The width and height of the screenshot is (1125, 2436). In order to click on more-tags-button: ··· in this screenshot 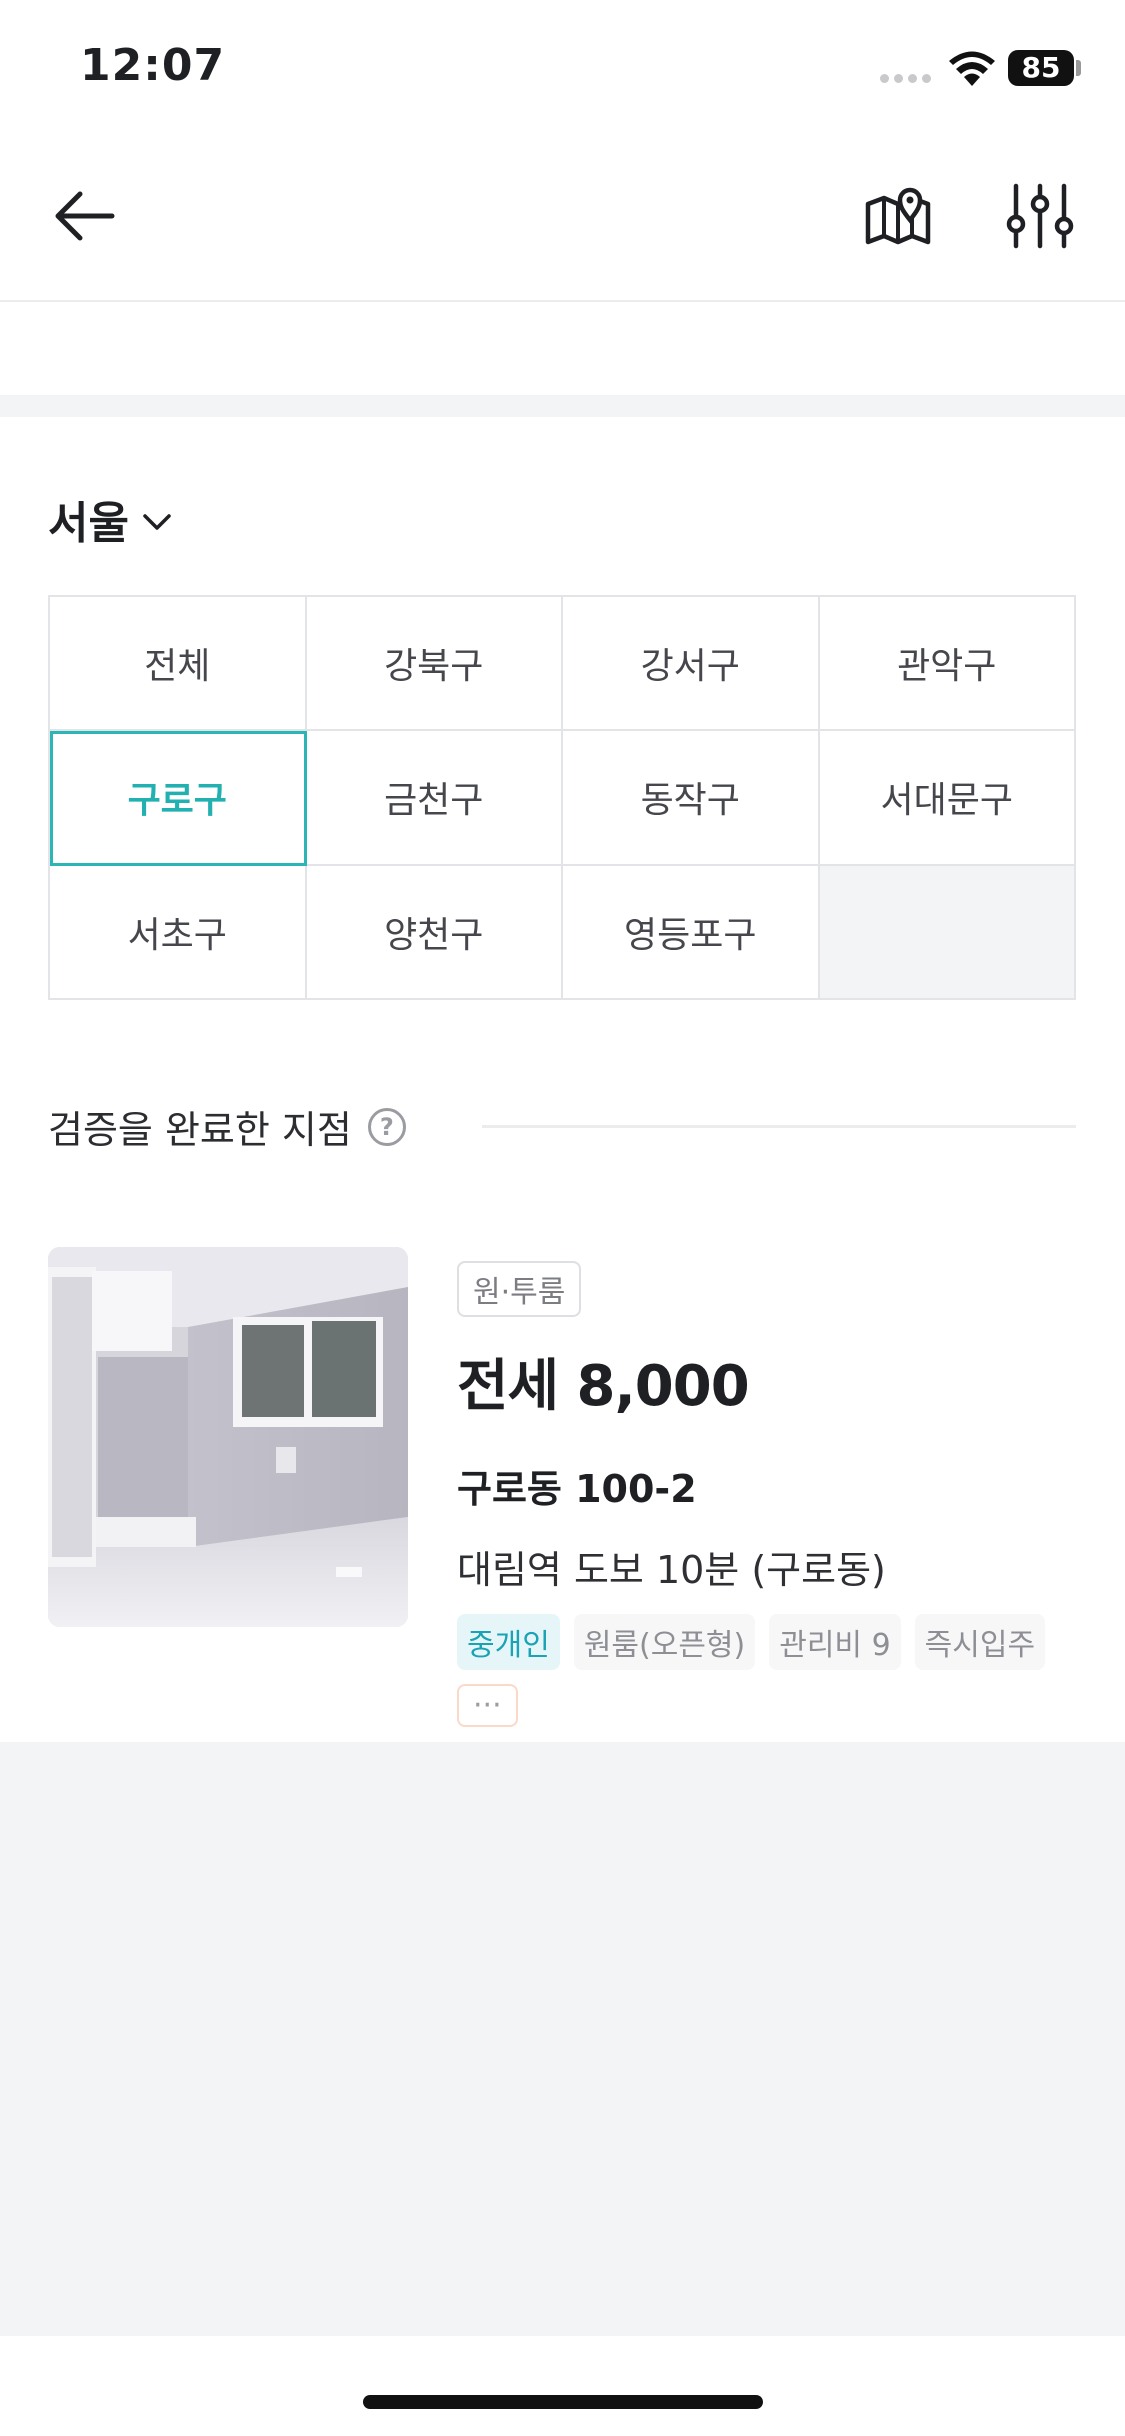, I will do `click(487, 1705)`.